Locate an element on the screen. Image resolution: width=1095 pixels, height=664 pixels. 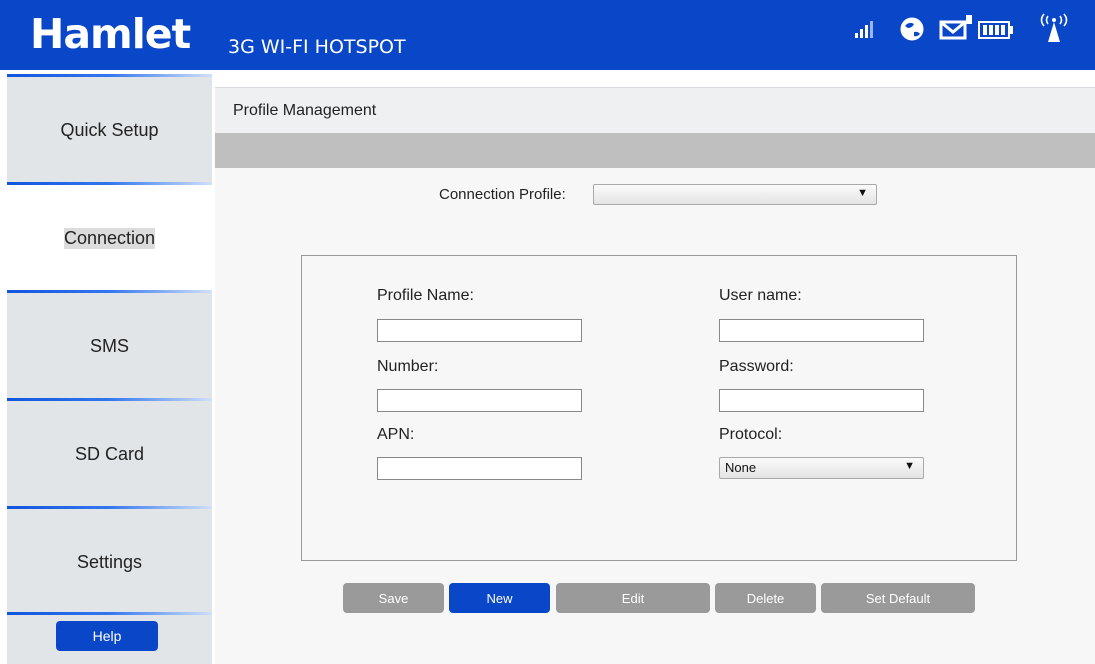
user-name-label: User name: is located at coordinates (760, 295).